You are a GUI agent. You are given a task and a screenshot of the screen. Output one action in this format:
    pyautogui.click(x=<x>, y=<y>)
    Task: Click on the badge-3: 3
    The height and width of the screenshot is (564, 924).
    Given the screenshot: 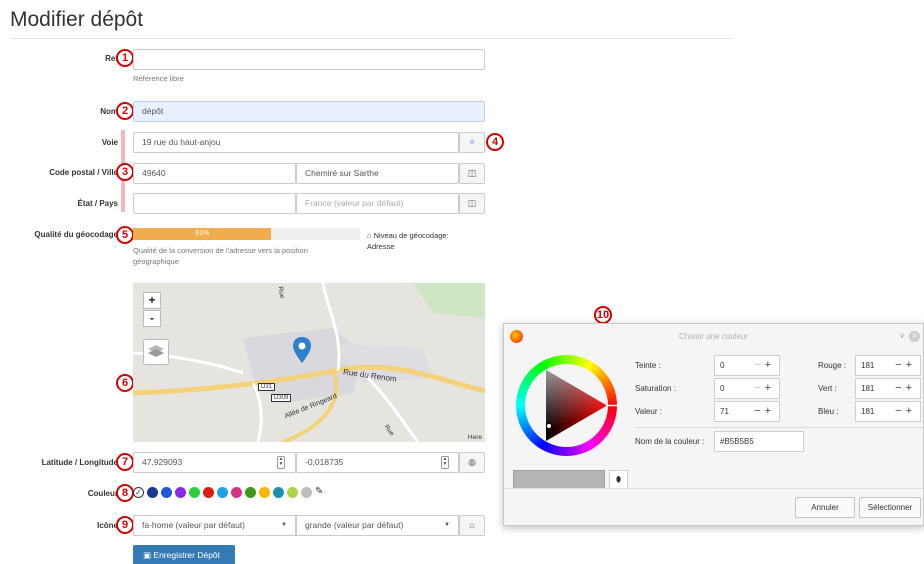 What is the action you would take?
    pyautogui.click(x=125, y=172)
    